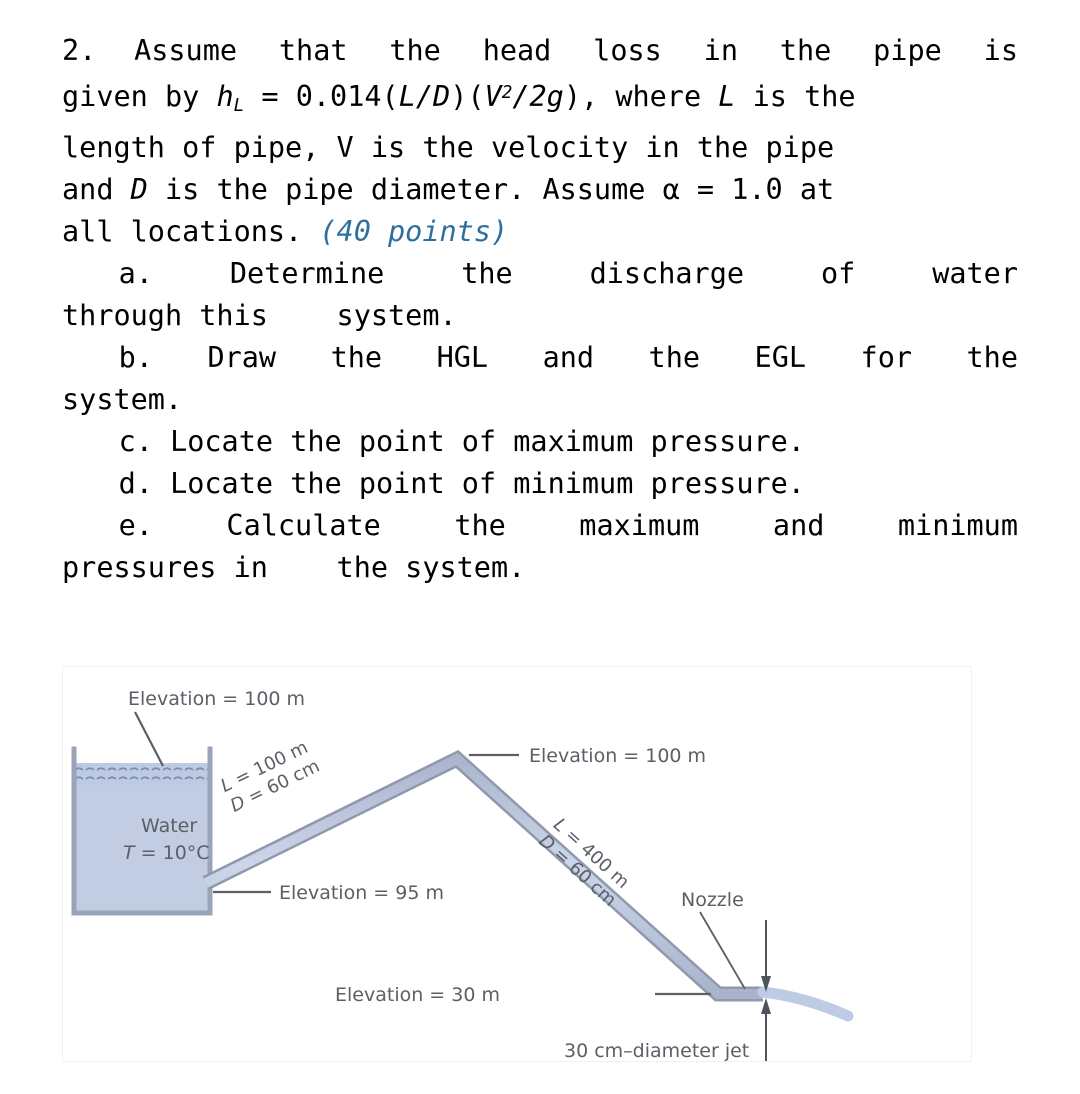 The height and width of the screenshot is (1094, 1080). What do you see at coordinates (149, 739) in the screenshot?
I see `leader-elev-tank` at bounding box center [149, 739].